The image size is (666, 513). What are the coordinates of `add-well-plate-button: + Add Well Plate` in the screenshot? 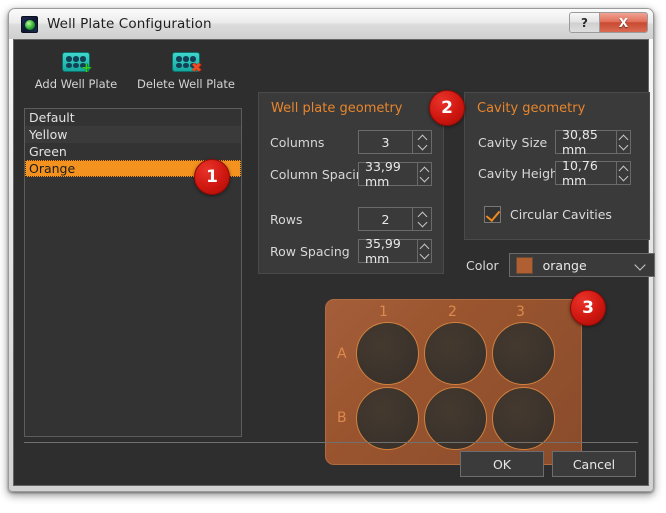 It's located at (76, 71).